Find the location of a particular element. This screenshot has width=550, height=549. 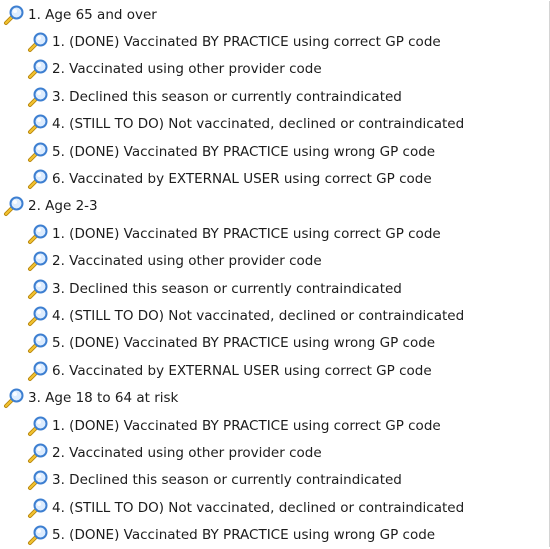

tree-node-label: 1. Age 65 and over is located at coordinates (92, 14).